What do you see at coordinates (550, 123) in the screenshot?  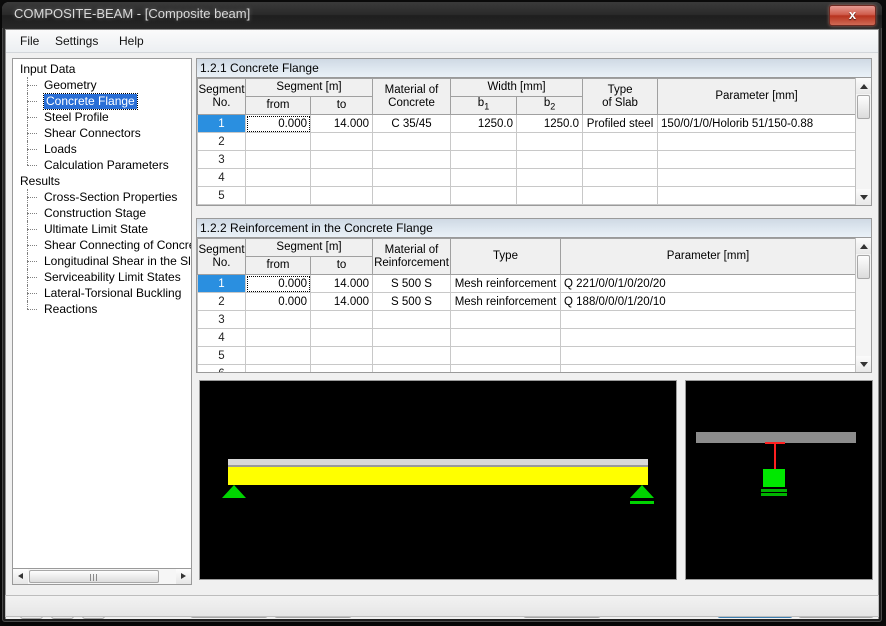 I see `cell-width-b2: 1250.0` at bounding box center [550, 123].